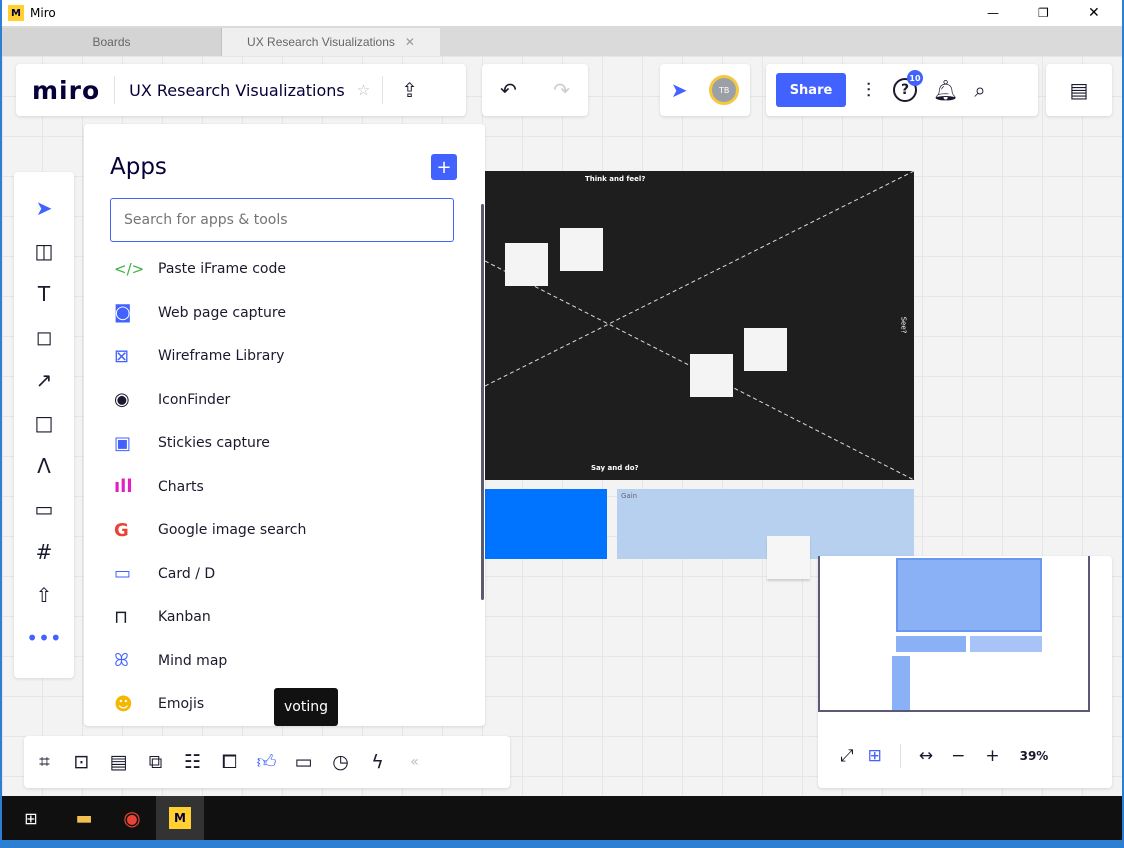 The image size is (1124, 848). What do you see at coordinates (765, 524) in the screenshot?
I see `gain-block: Gain` at bounding box center [765, 524].